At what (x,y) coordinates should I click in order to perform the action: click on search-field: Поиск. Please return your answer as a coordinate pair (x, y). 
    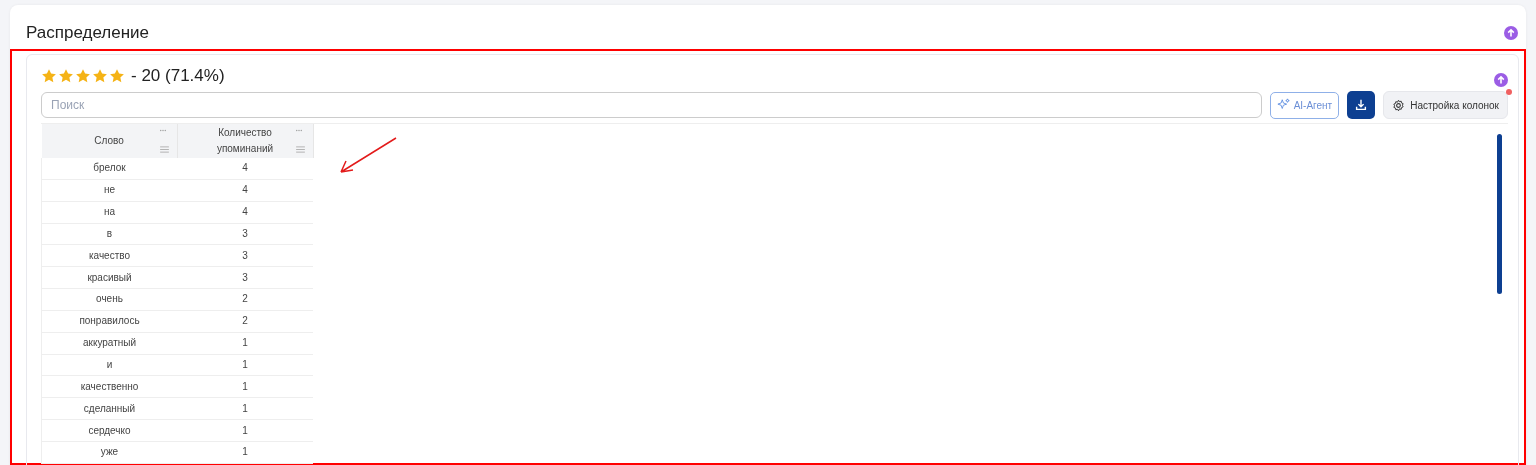
    Looking at the image, I should click on (651, 105).